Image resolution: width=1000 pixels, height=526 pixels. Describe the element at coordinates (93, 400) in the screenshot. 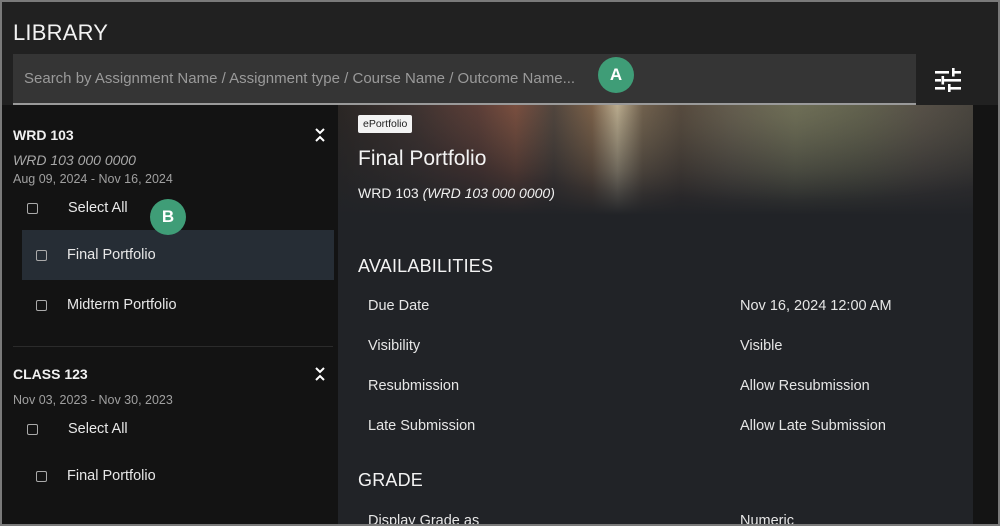

I see `course-dates: Nov 03, 2023 - Nov 30, 2023` at that location.